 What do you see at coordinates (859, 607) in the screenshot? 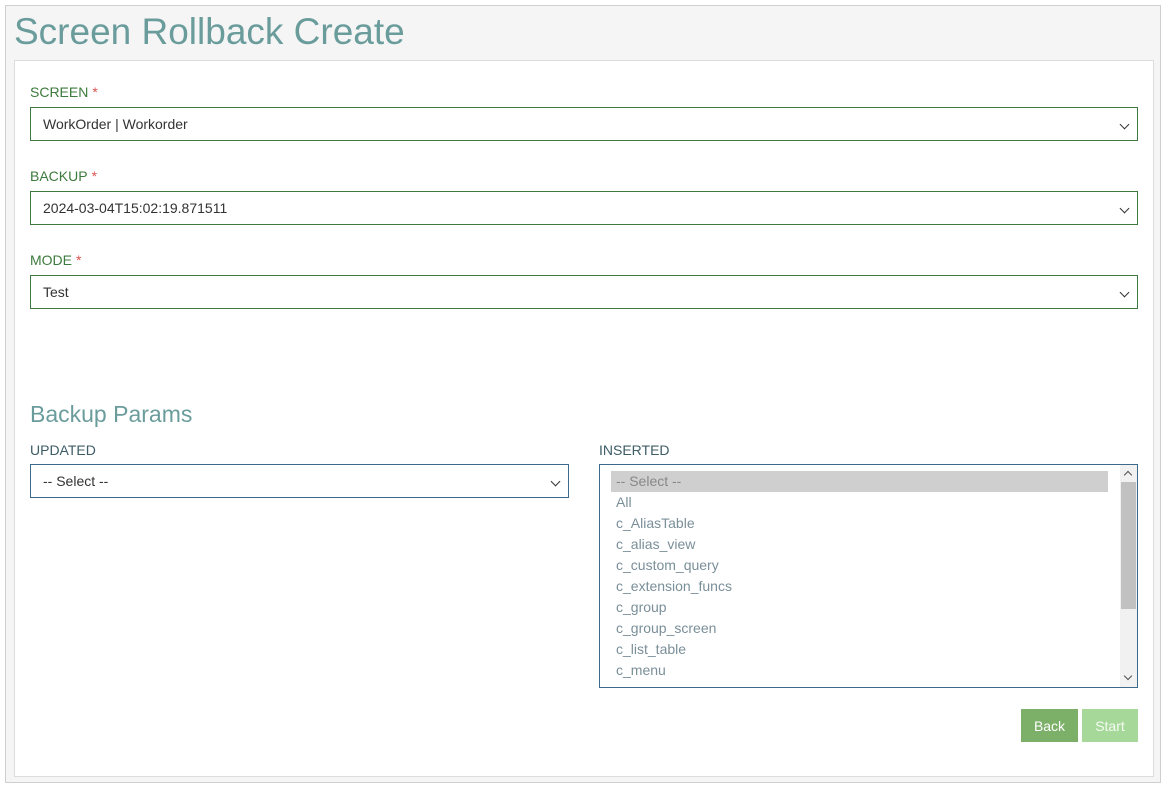
I see `listbox-option: c_group` at bounding box center [859, 607].